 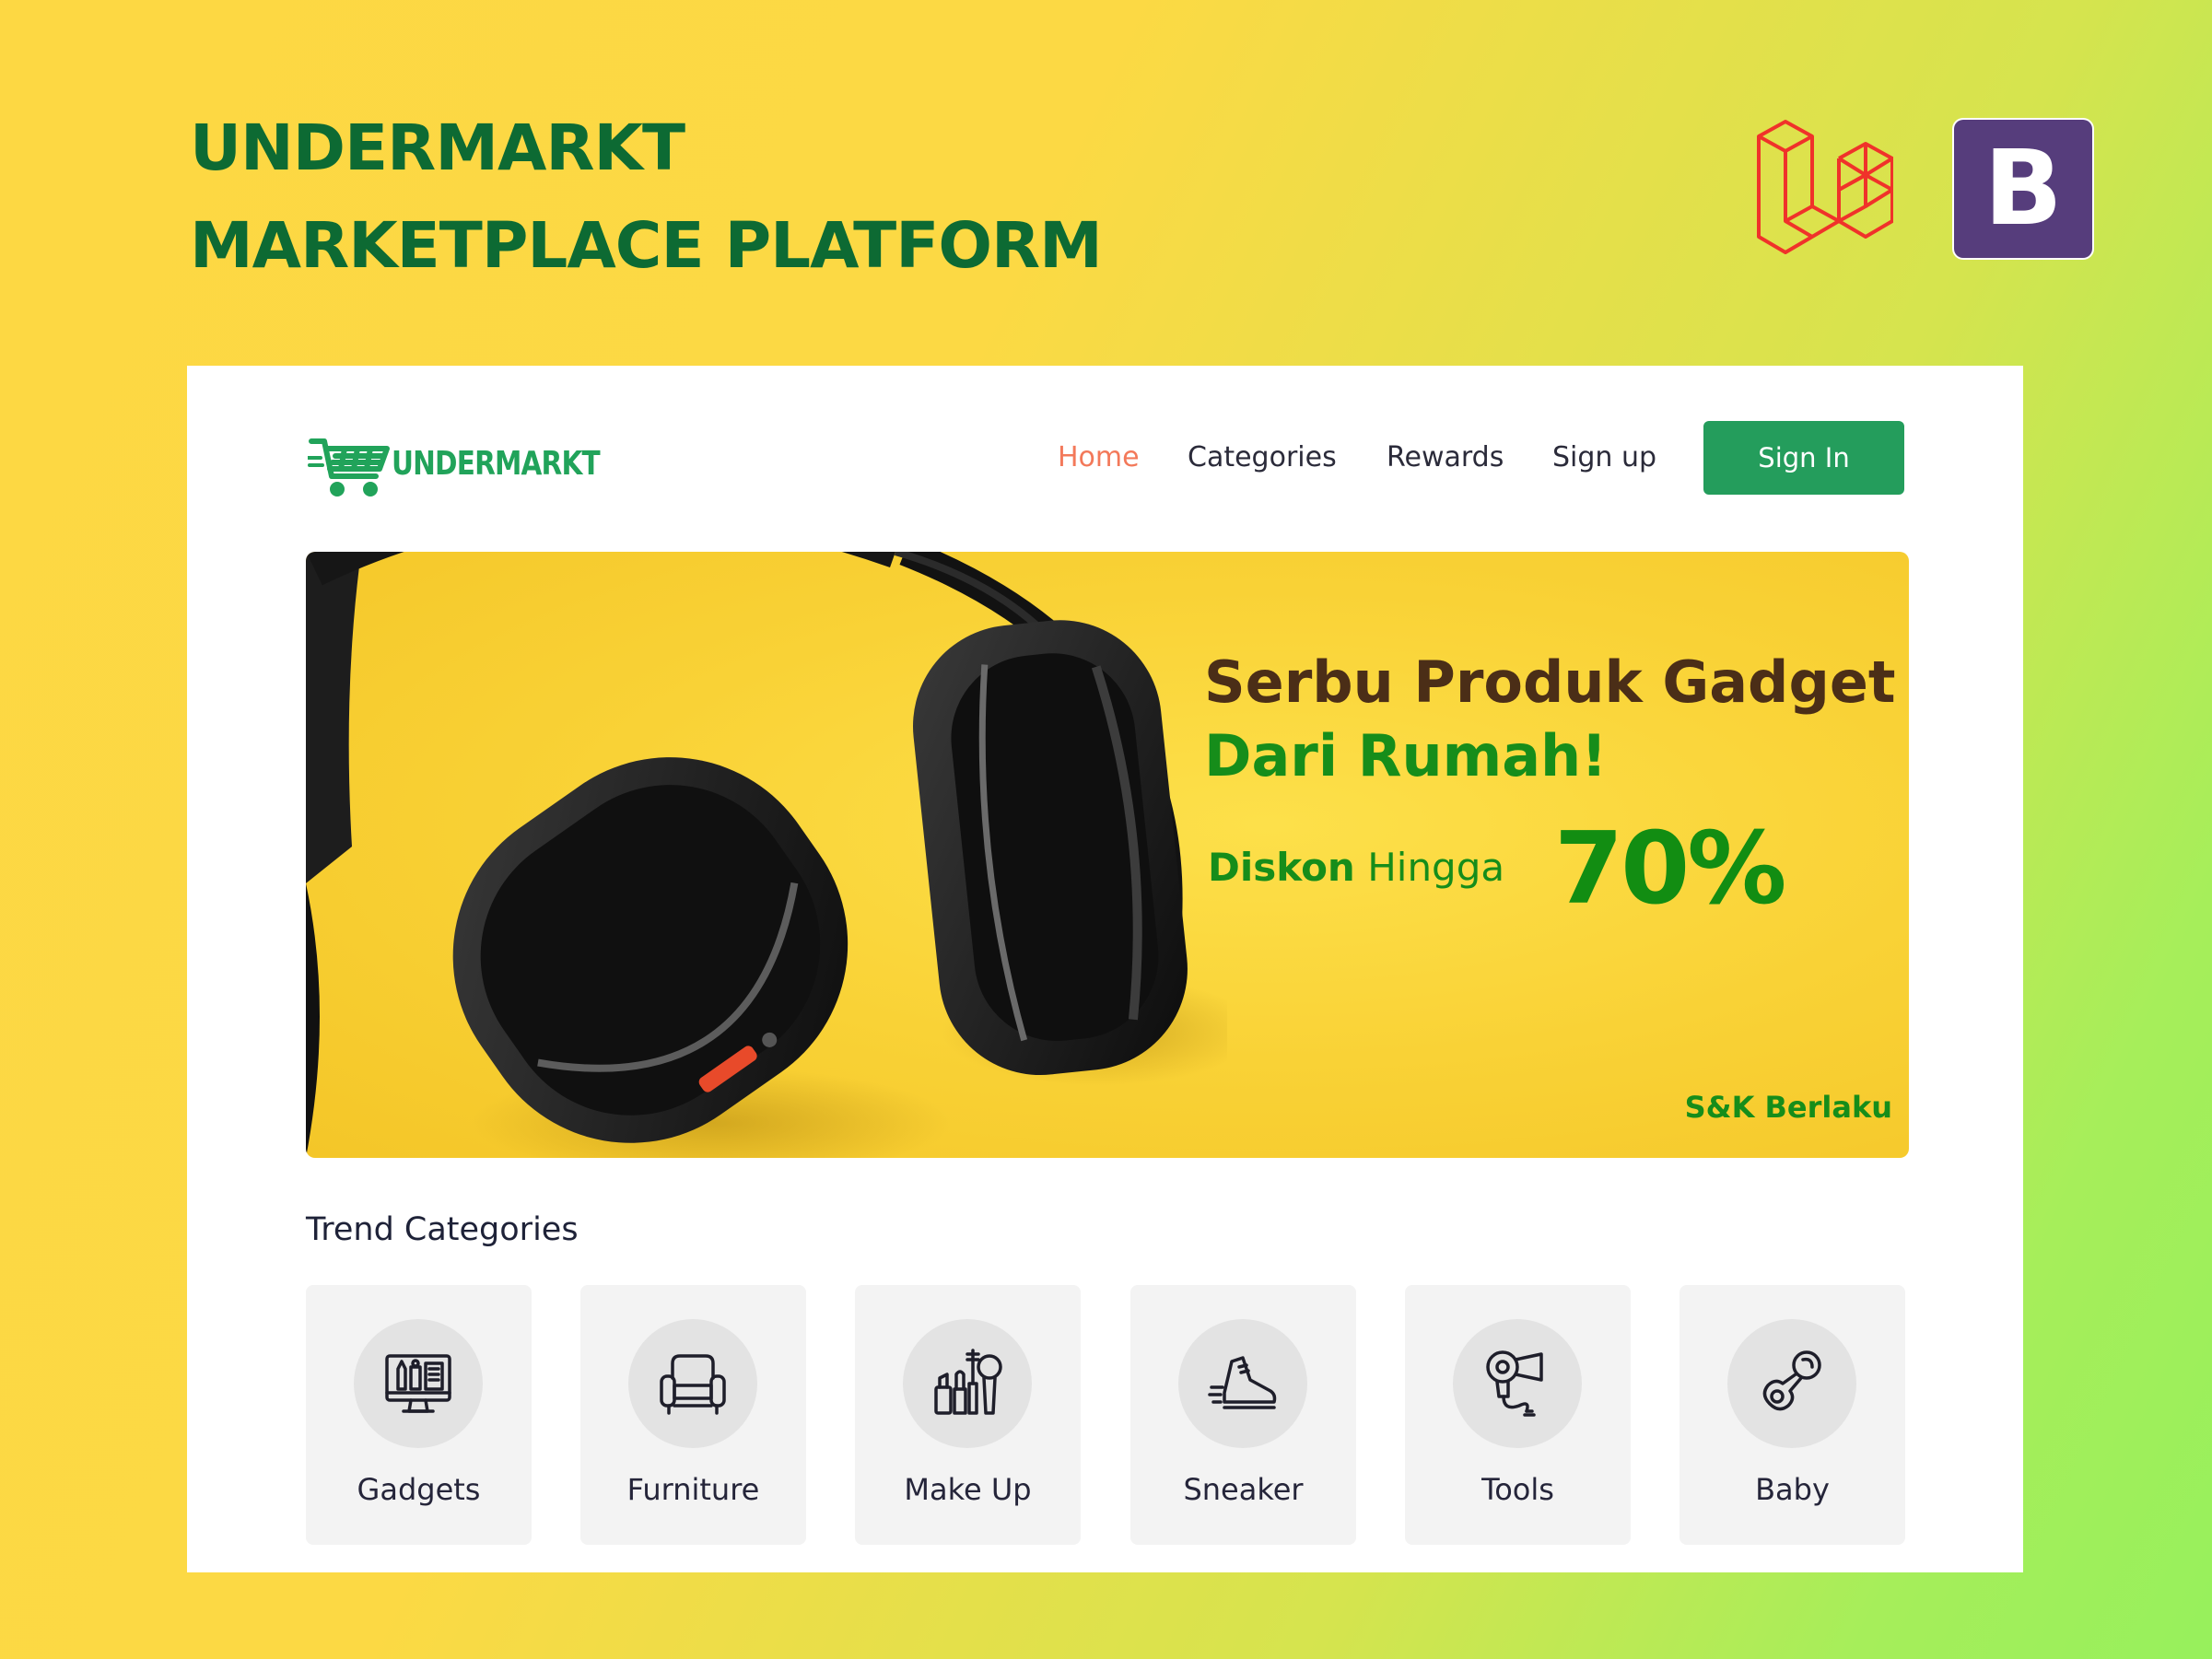 What do you see at coordinates (437, 148) in the screenshot?
I see `poster-title-line1: UNDERMARKT` at bounding box center [437, 148].